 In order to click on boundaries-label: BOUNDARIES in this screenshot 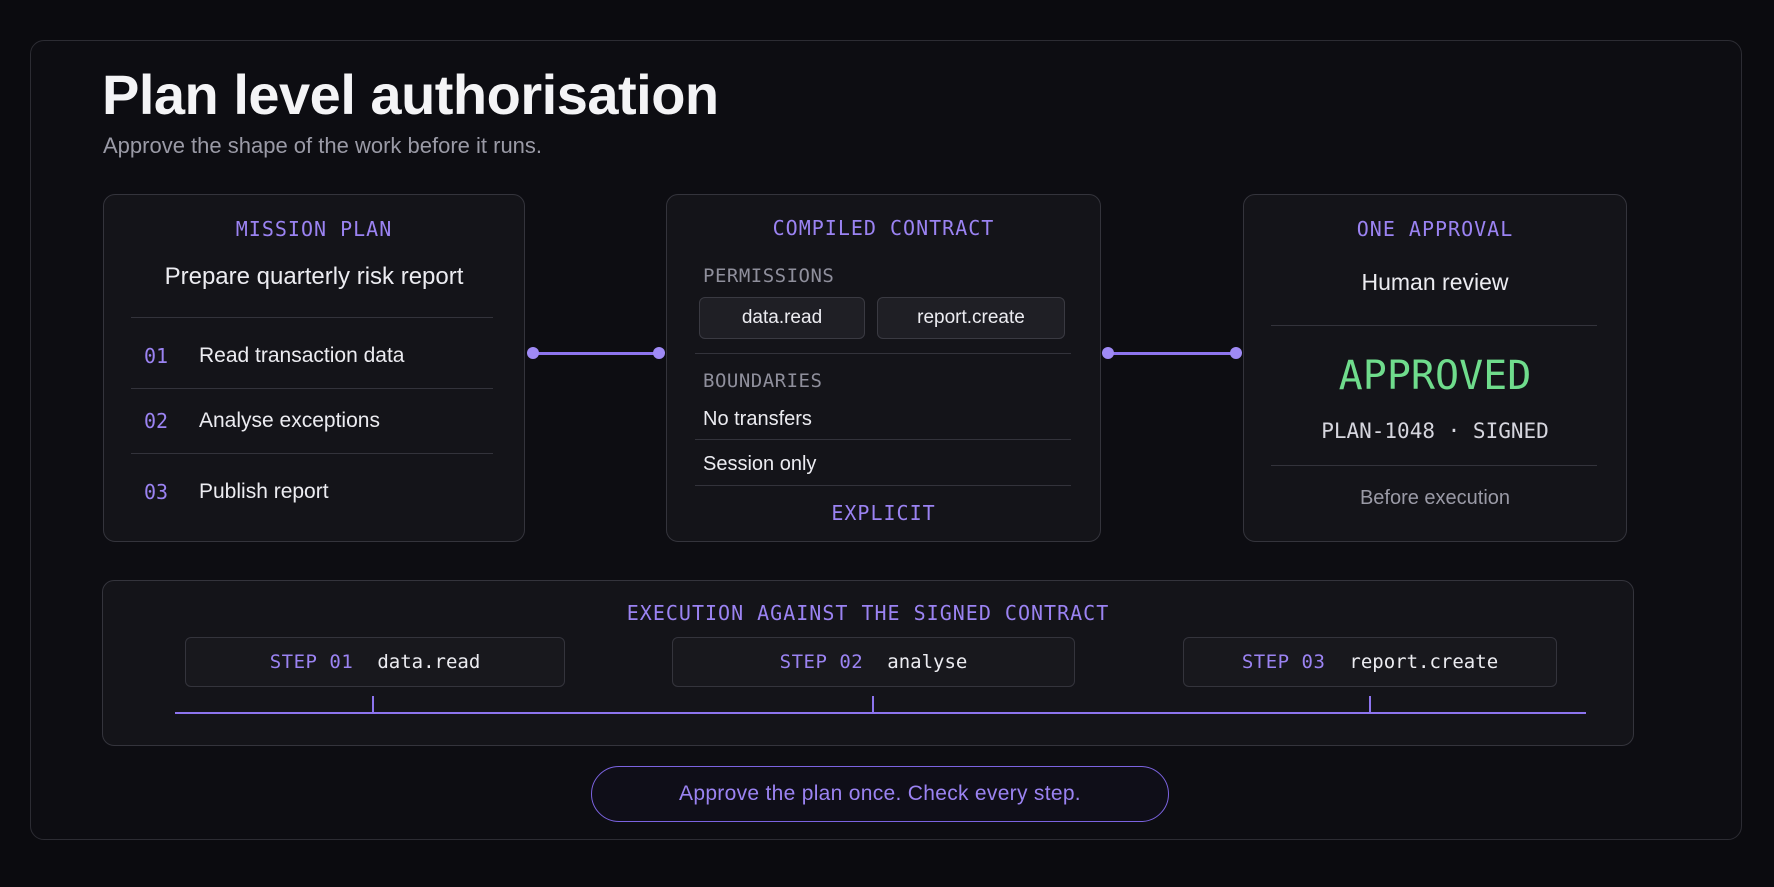, I will do `click(763, 381)`.